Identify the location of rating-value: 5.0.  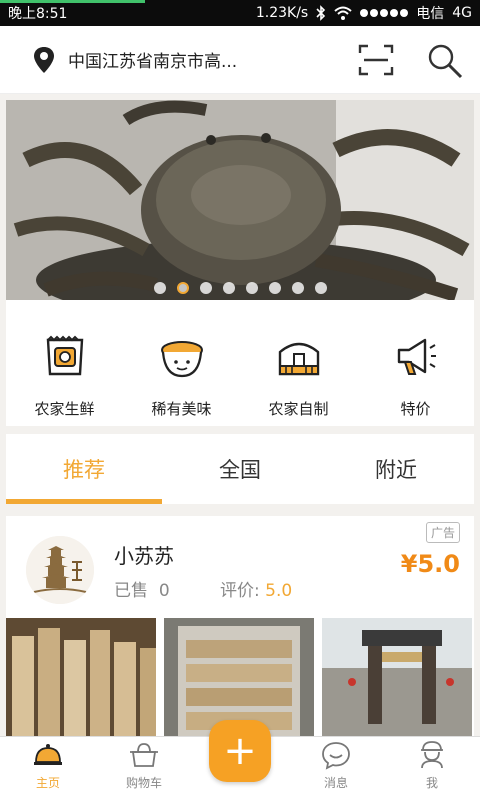
(279, 591).